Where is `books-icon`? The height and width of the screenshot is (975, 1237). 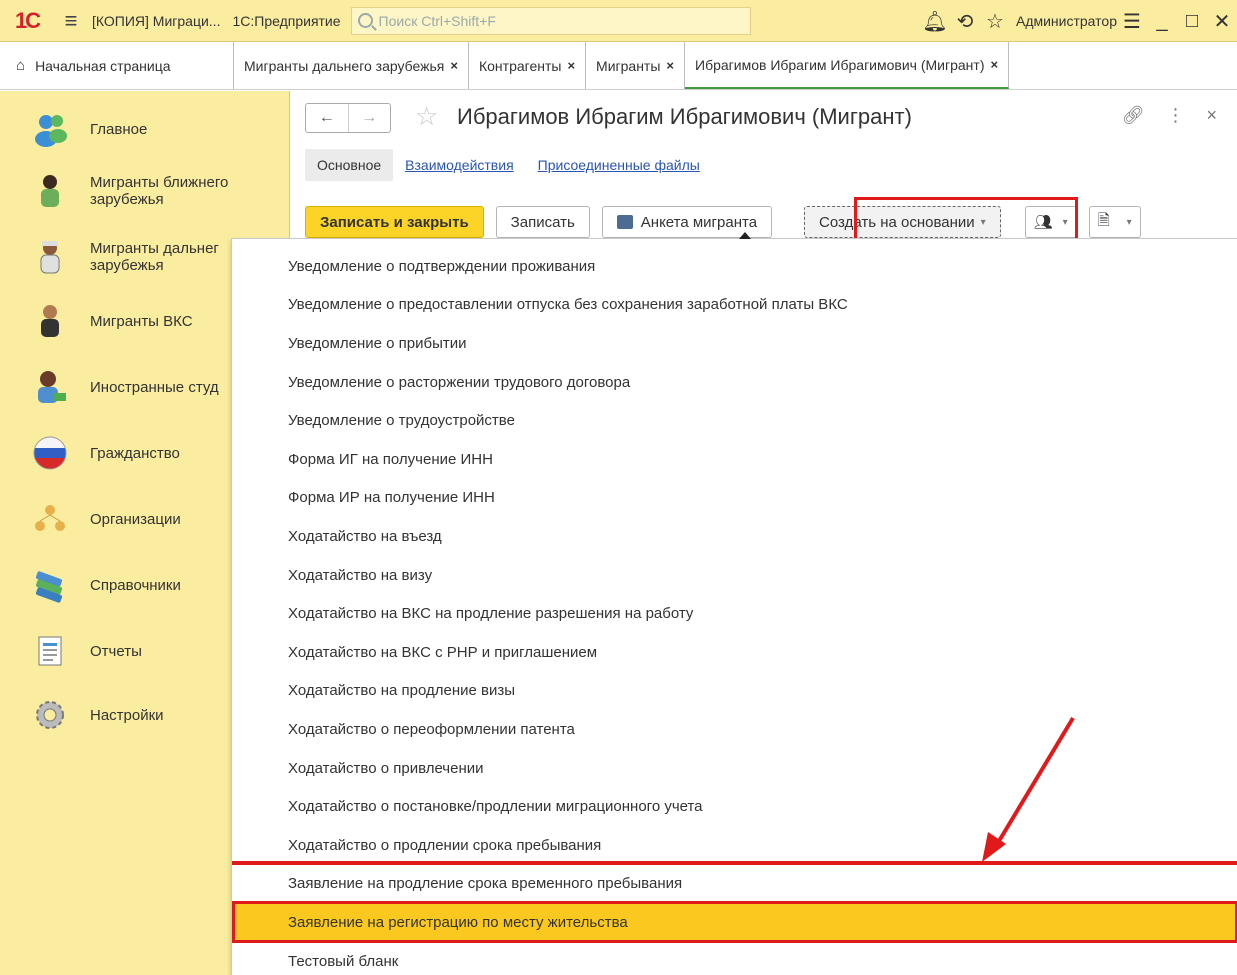 books-icon is located at coordinates (50, 585).